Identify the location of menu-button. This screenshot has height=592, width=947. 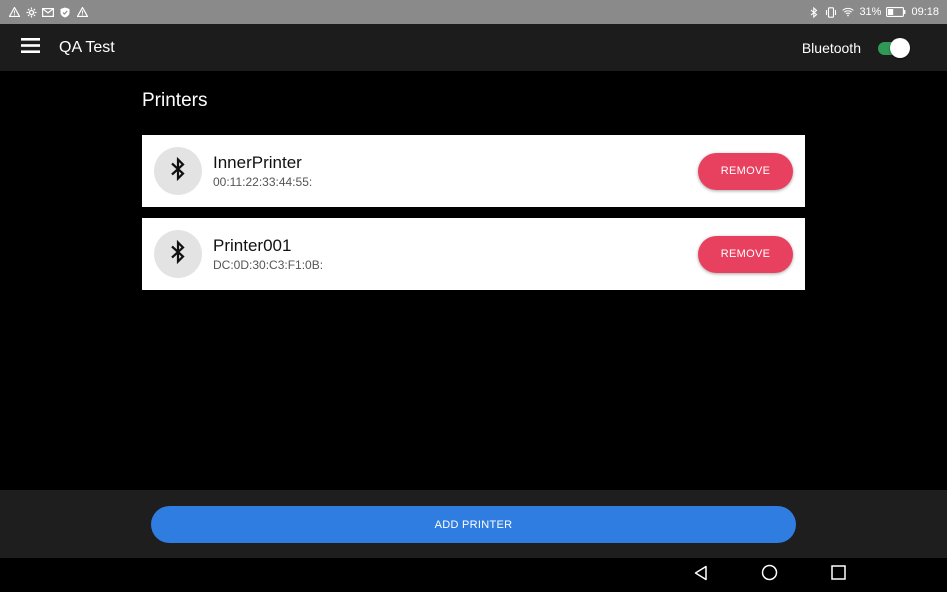
(30, 48).